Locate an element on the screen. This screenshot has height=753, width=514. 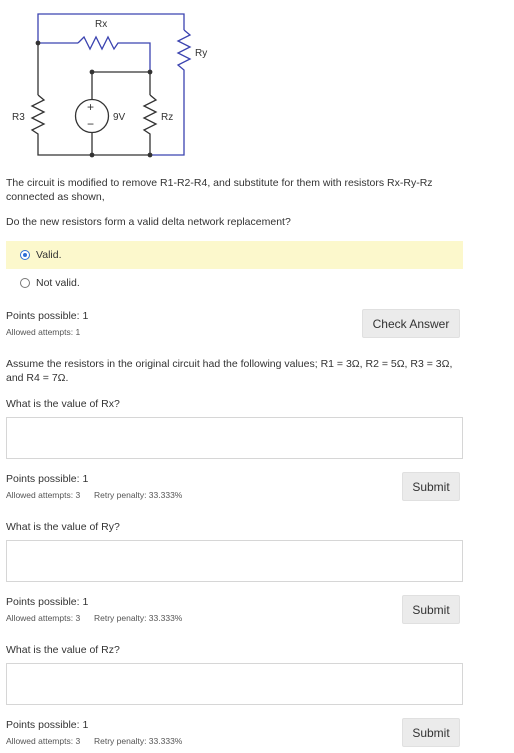
label-rx: Rx is located at coordinates (101, 24).